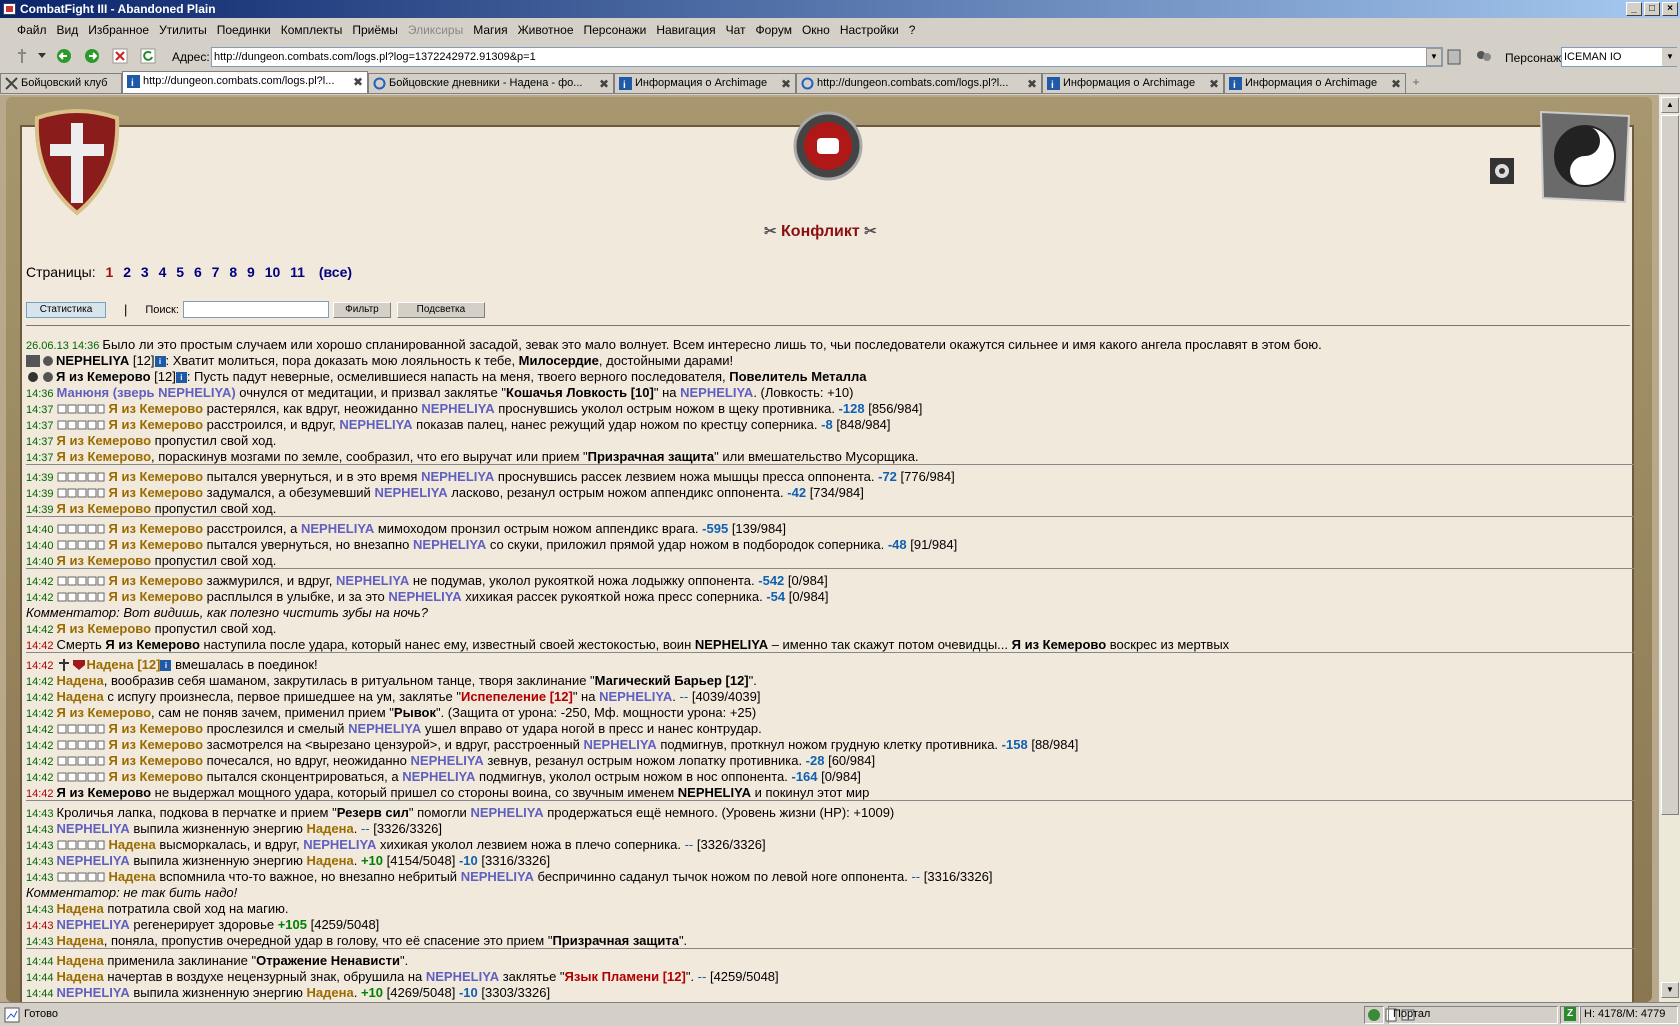  What do you see at coordinates (1416, 83) in the screenshot?
I see `new-tab-icon: +` at bounding box center [1416, 83].